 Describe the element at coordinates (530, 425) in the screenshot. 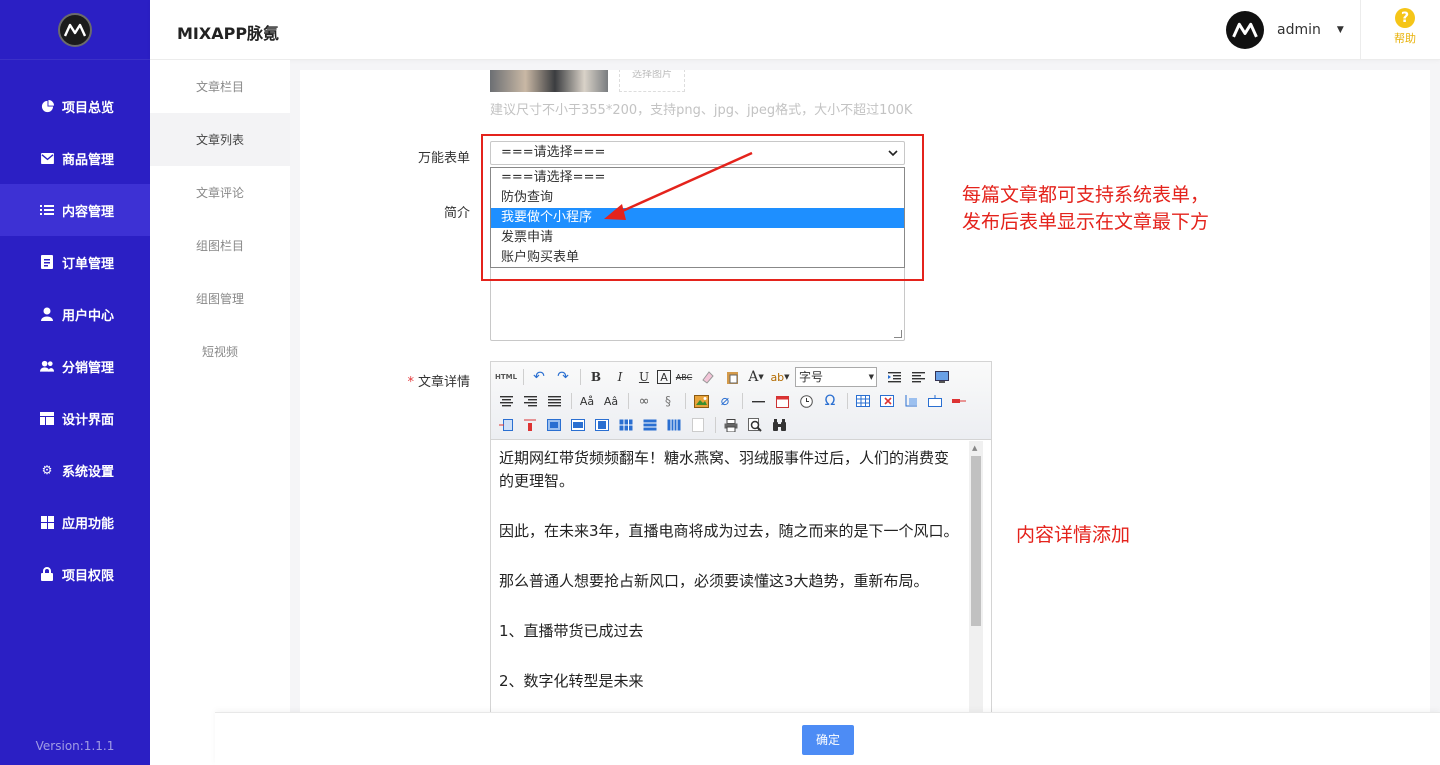

I see `table-col-delete-icon` at that location.